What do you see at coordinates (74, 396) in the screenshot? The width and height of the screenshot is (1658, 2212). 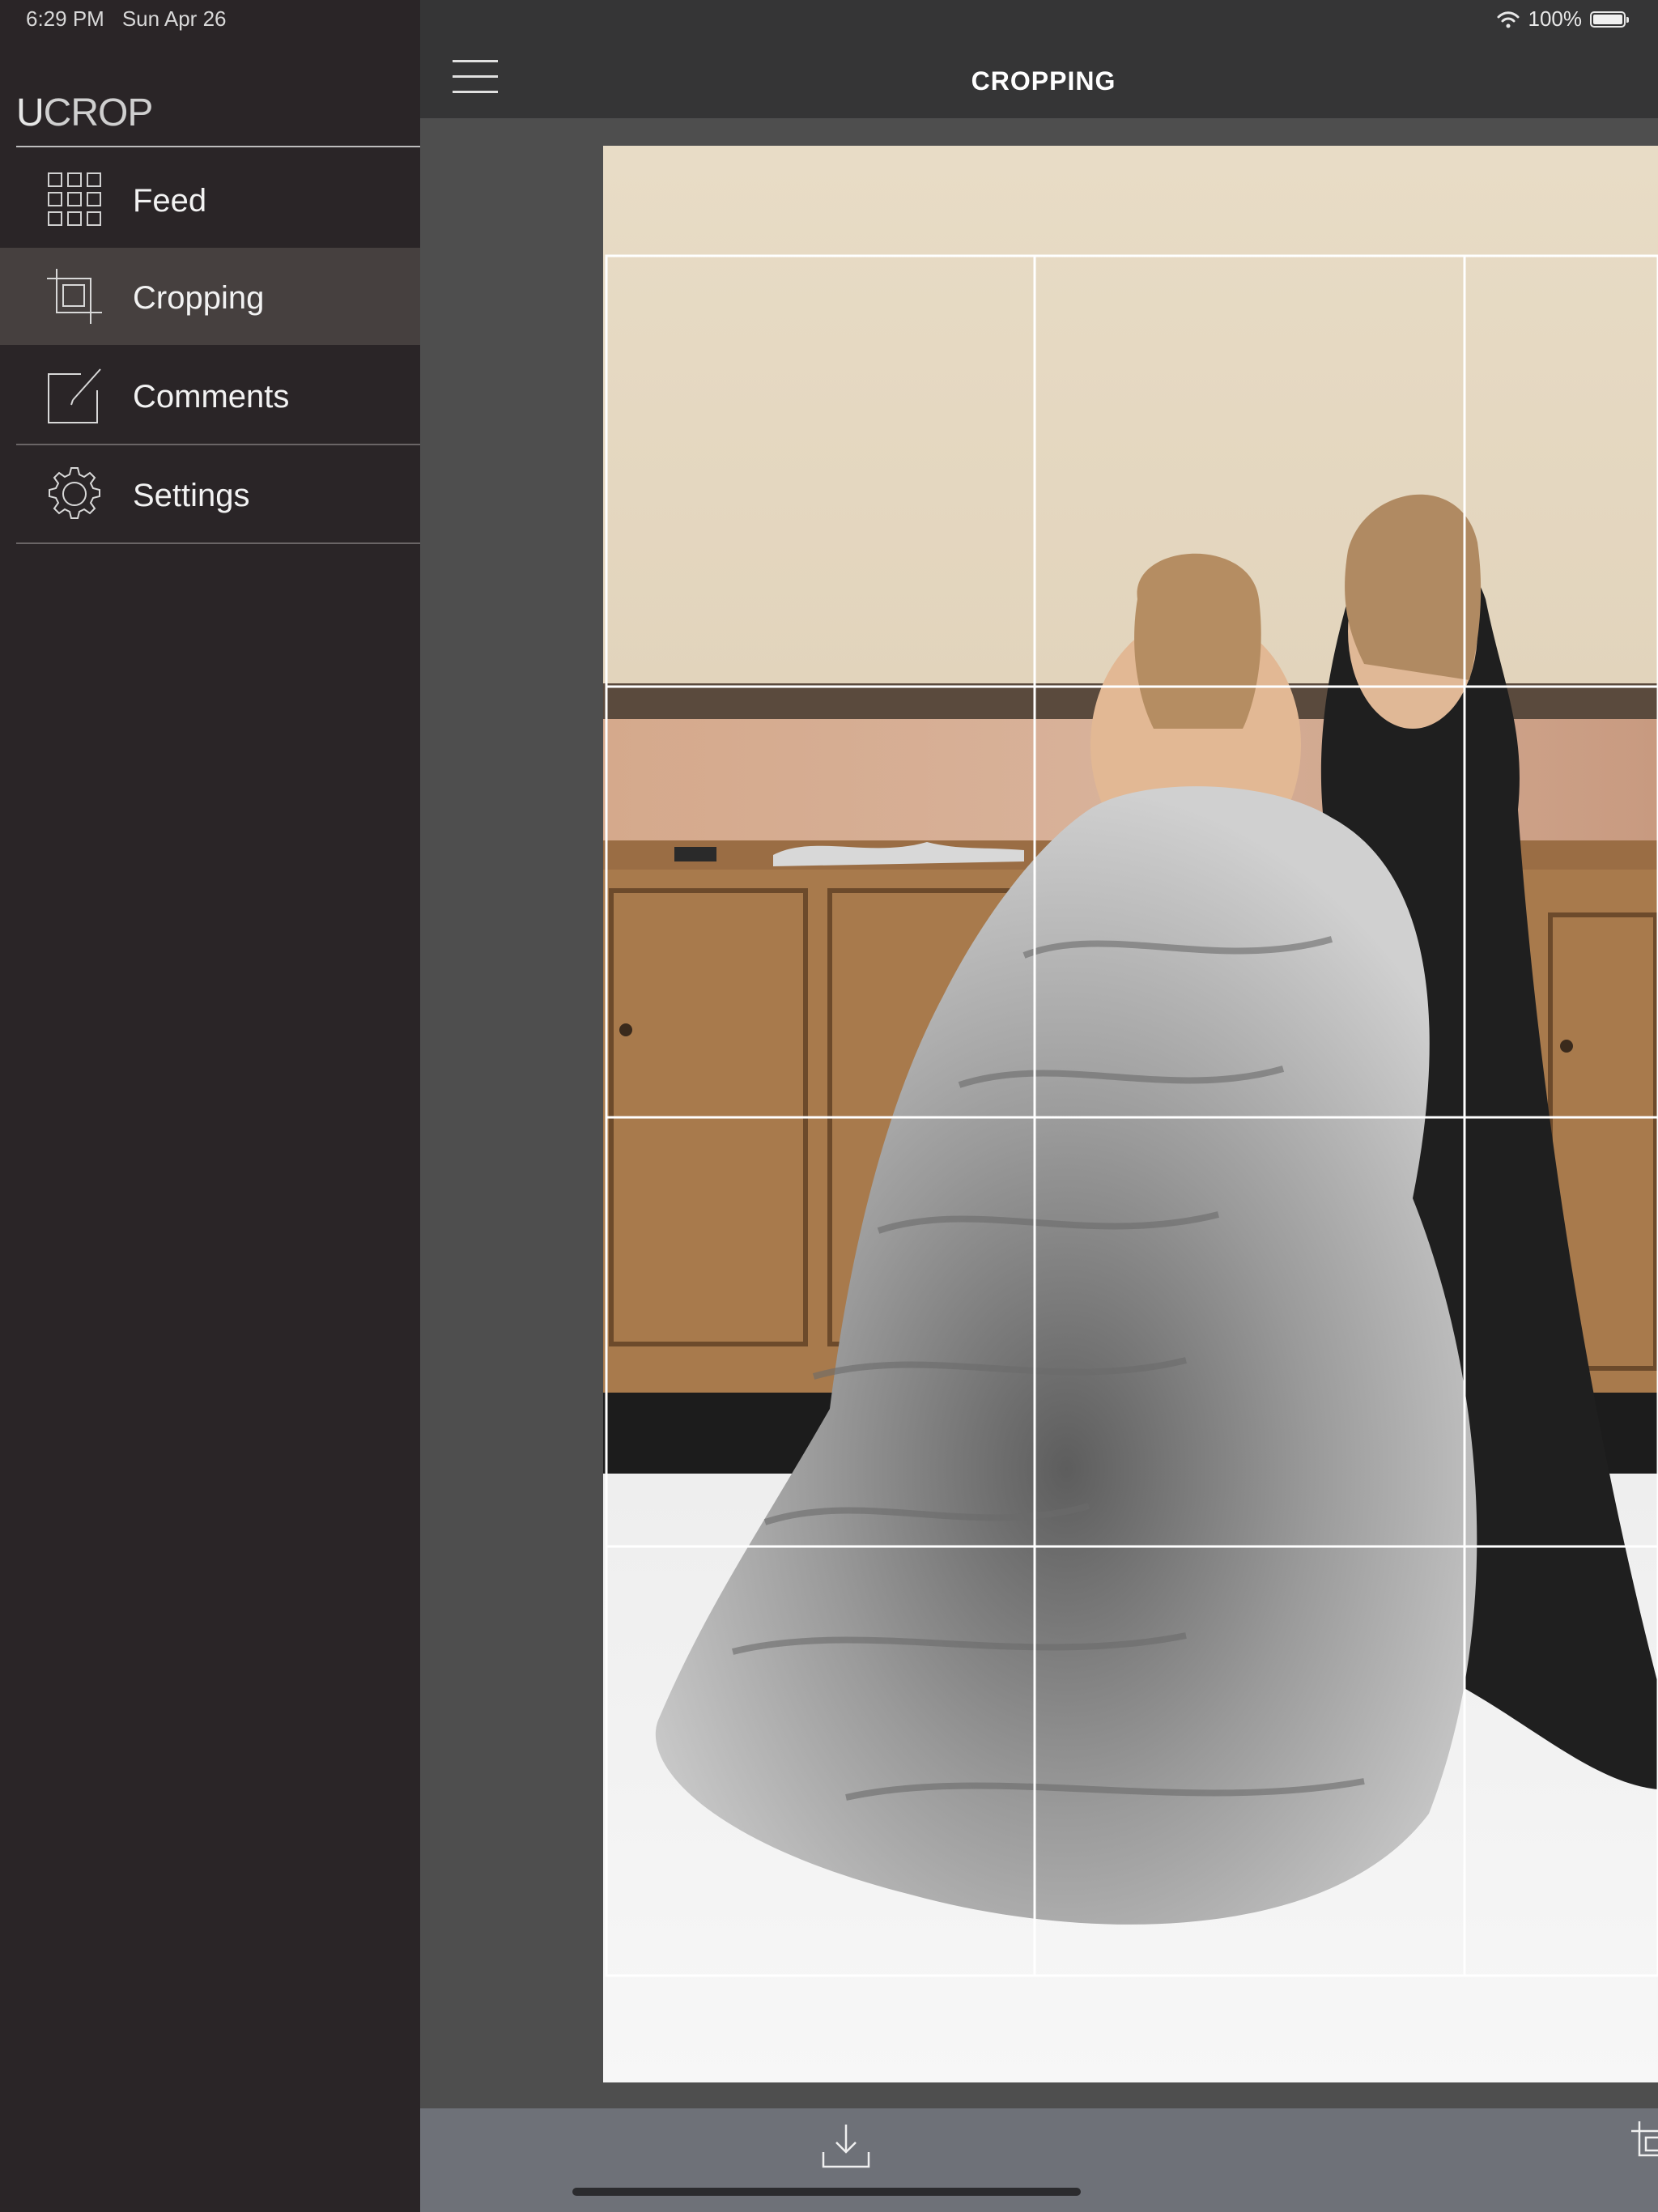 I see `edit-icon` at bounding box center [74, 396].